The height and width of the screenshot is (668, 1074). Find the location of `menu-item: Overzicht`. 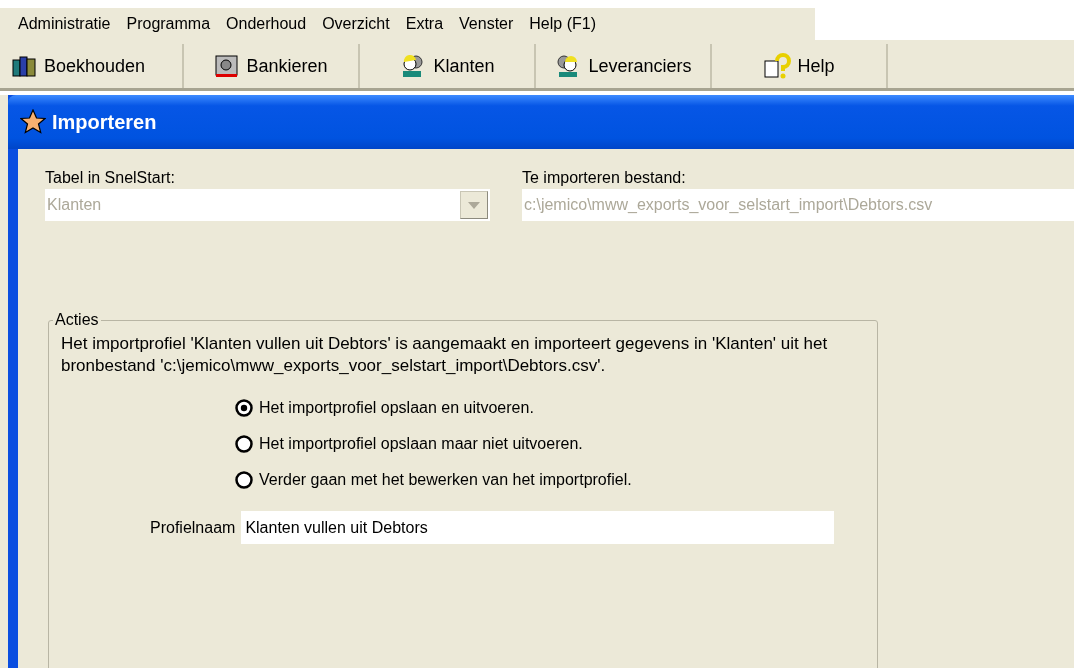

menu-item: Overzicht is located at coordinates (356, 24).